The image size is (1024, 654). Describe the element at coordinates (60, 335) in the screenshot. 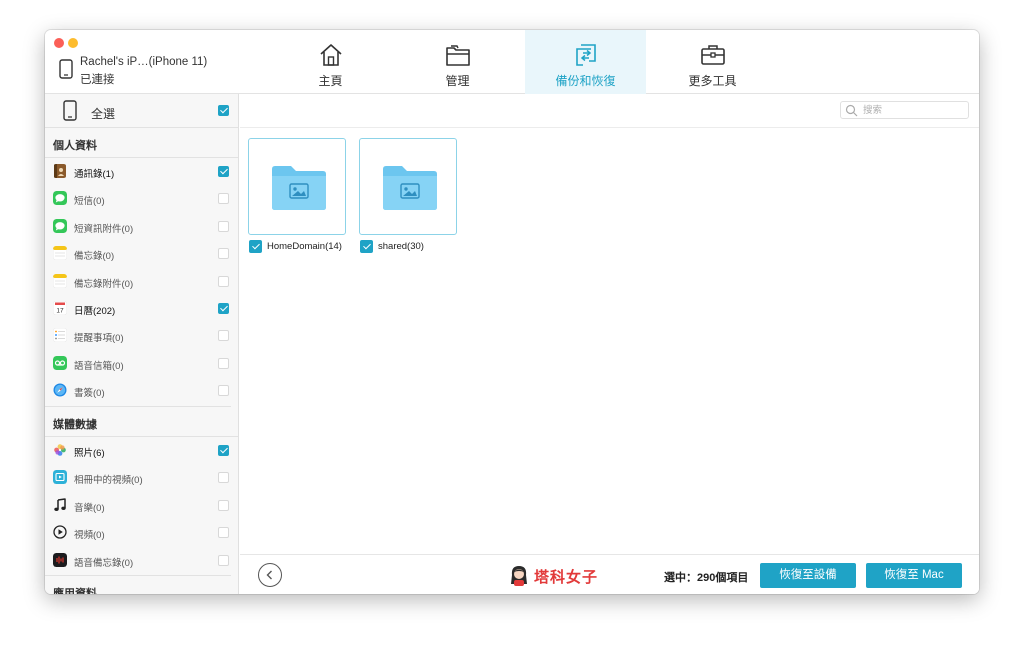

I see `reminders-icon` at that location.